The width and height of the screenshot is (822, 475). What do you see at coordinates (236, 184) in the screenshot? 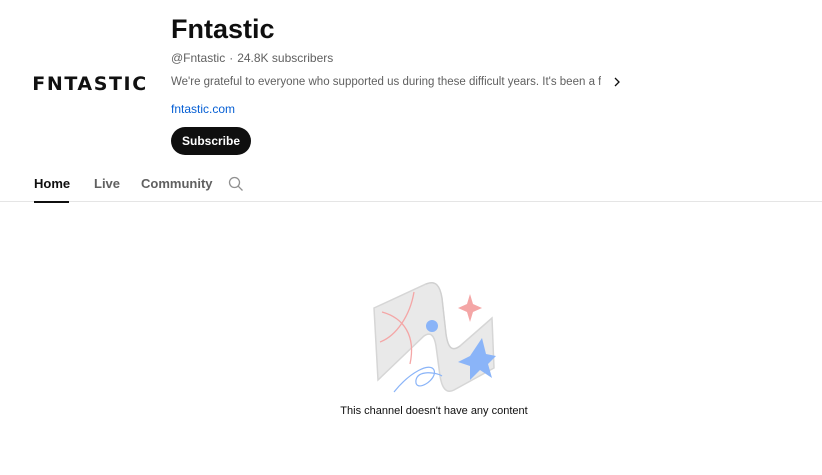
I see `search-icon` at bounding box center [236, 184].